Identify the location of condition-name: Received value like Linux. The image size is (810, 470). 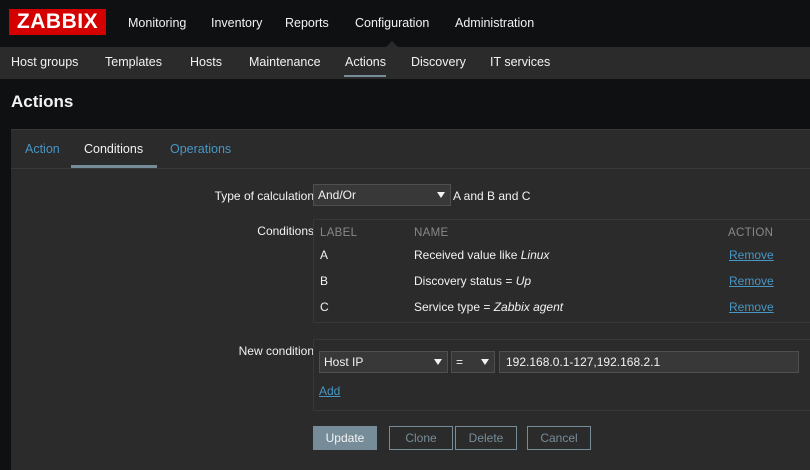
(482, 255).